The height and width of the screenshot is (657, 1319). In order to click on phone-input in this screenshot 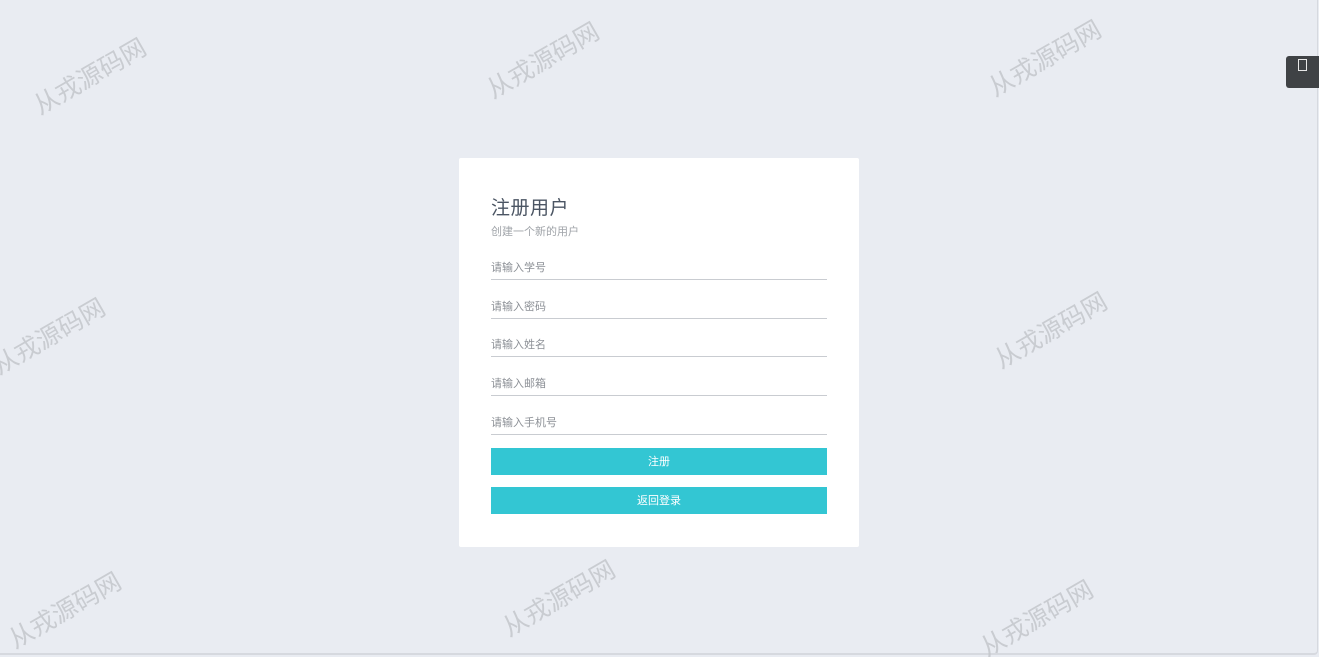, I will do `click(659, 423)`.